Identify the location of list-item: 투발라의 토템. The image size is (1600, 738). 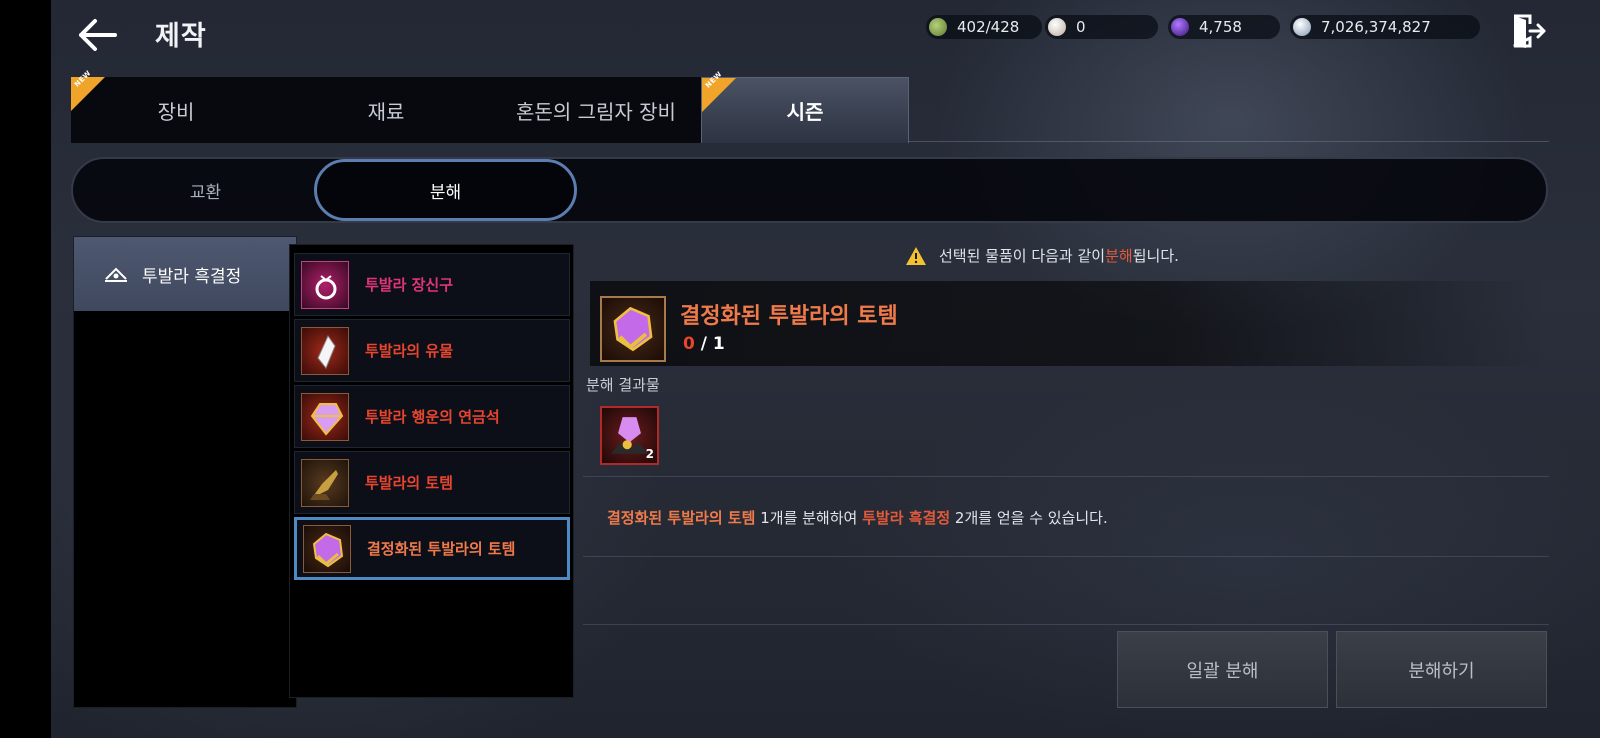
(432, 482).